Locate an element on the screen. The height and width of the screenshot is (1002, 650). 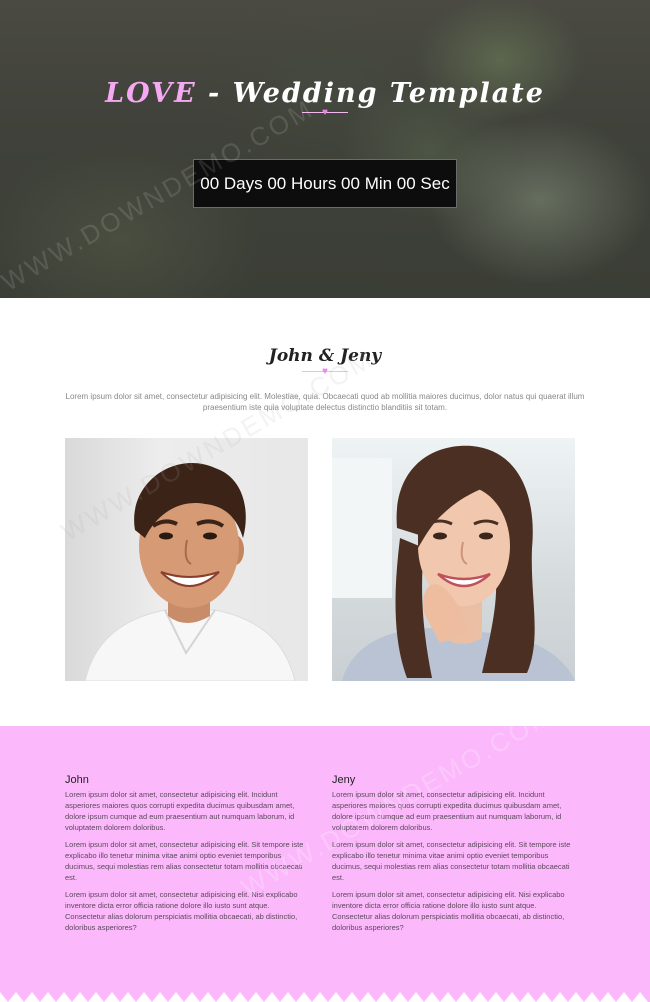
john-photo is located at coordinates (186, 559).